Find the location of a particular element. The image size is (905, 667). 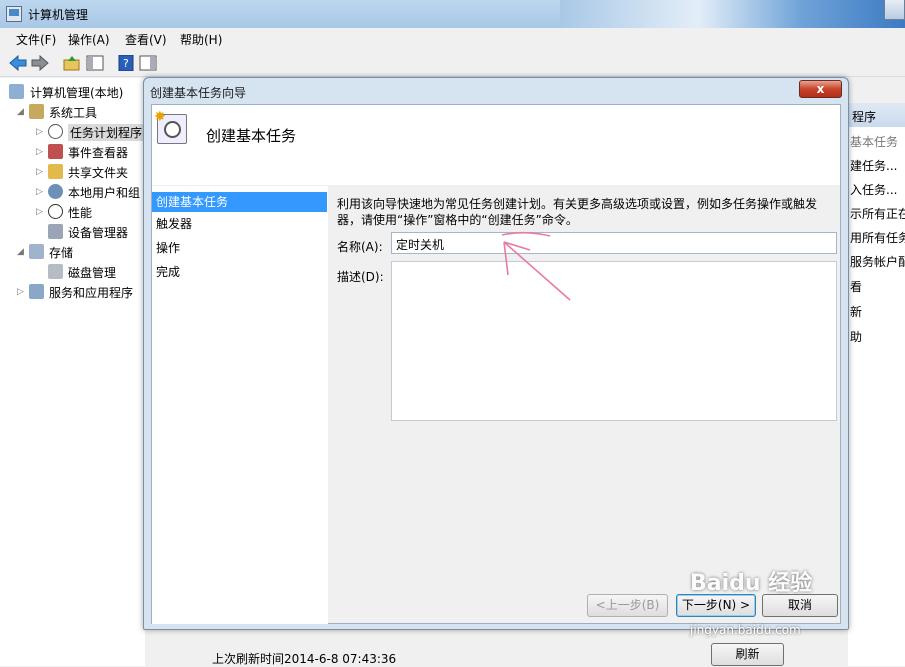

step-action: 操作 is located at coordinates (239, 248).